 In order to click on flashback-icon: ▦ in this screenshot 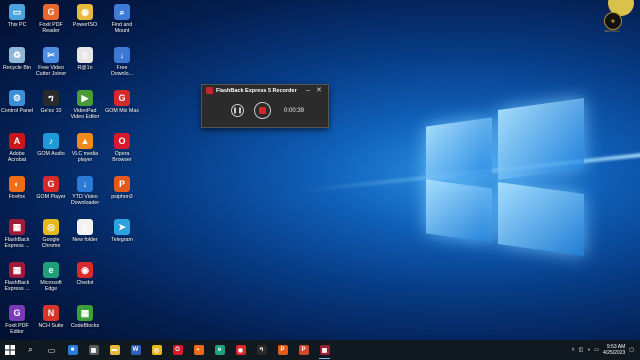, I will do `click(17, 270)`.